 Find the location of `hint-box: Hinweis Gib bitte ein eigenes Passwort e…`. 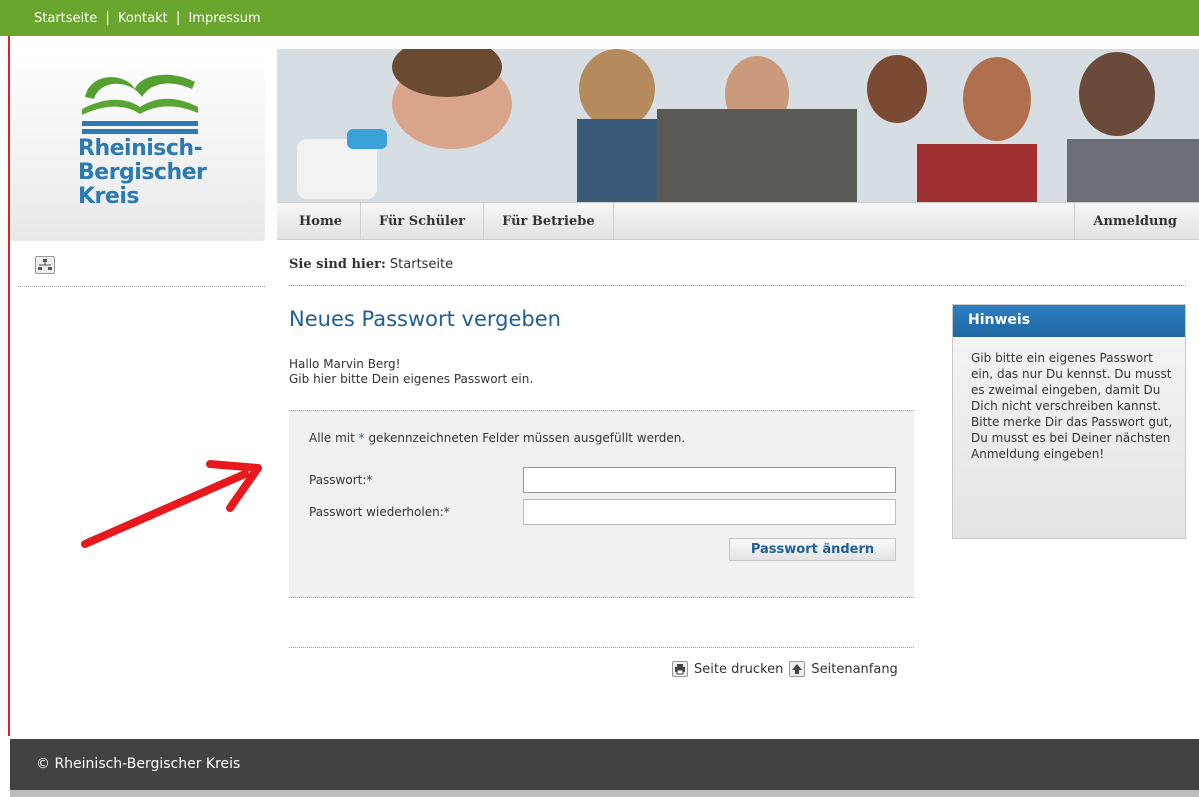

hint-box: Hinweis Gib bitte ein eigenes Passwort e… is located at coordinates (1069, 421).